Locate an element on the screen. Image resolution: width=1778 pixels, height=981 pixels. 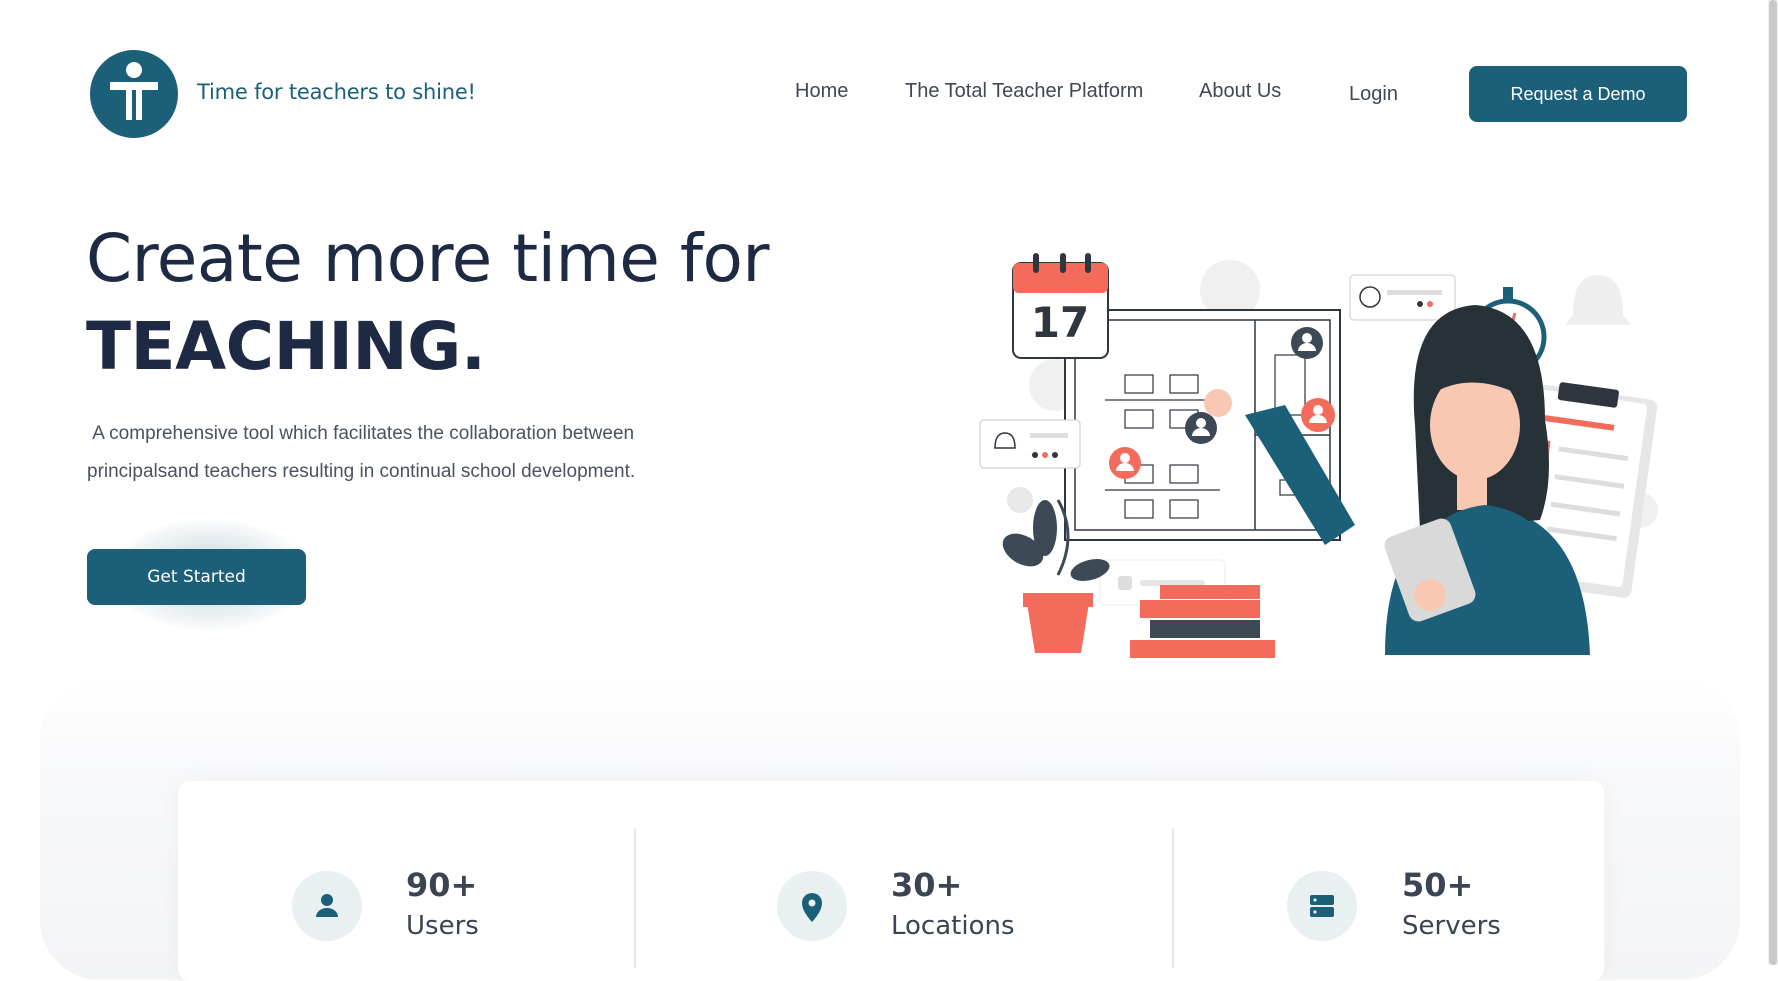
hero-title: Create more time for is located at coordinates (428, 258).